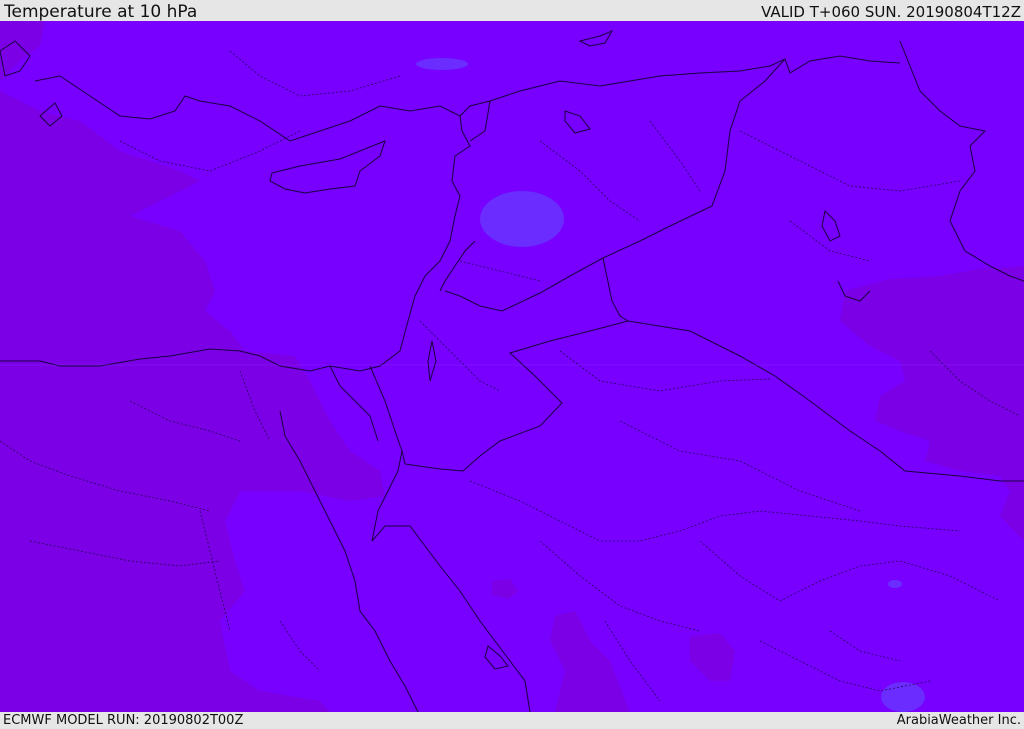 The image size is (1024, 729). Describe the element at coordinates (522, 219) in the screenshot. I see `warm-spot-syria` at that location.